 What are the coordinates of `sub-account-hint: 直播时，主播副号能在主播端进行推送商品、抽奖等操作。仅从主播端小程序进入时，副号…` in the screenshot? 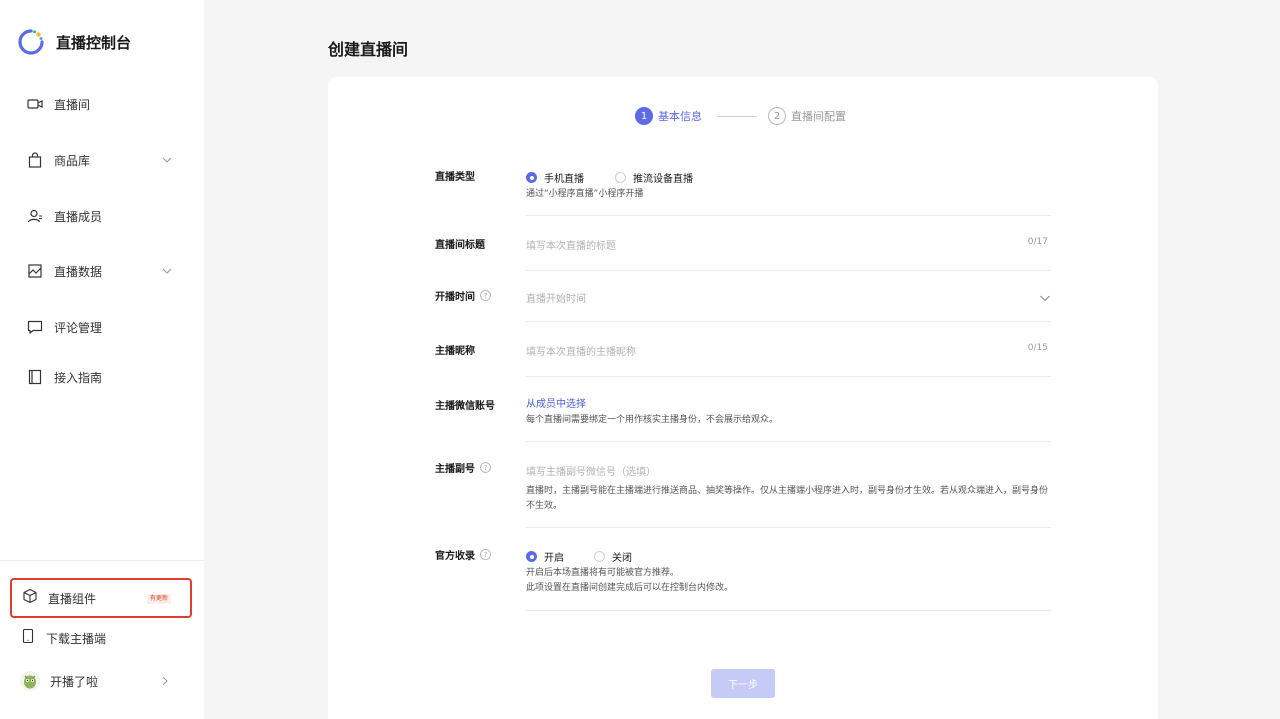 It's located at (787, 498).